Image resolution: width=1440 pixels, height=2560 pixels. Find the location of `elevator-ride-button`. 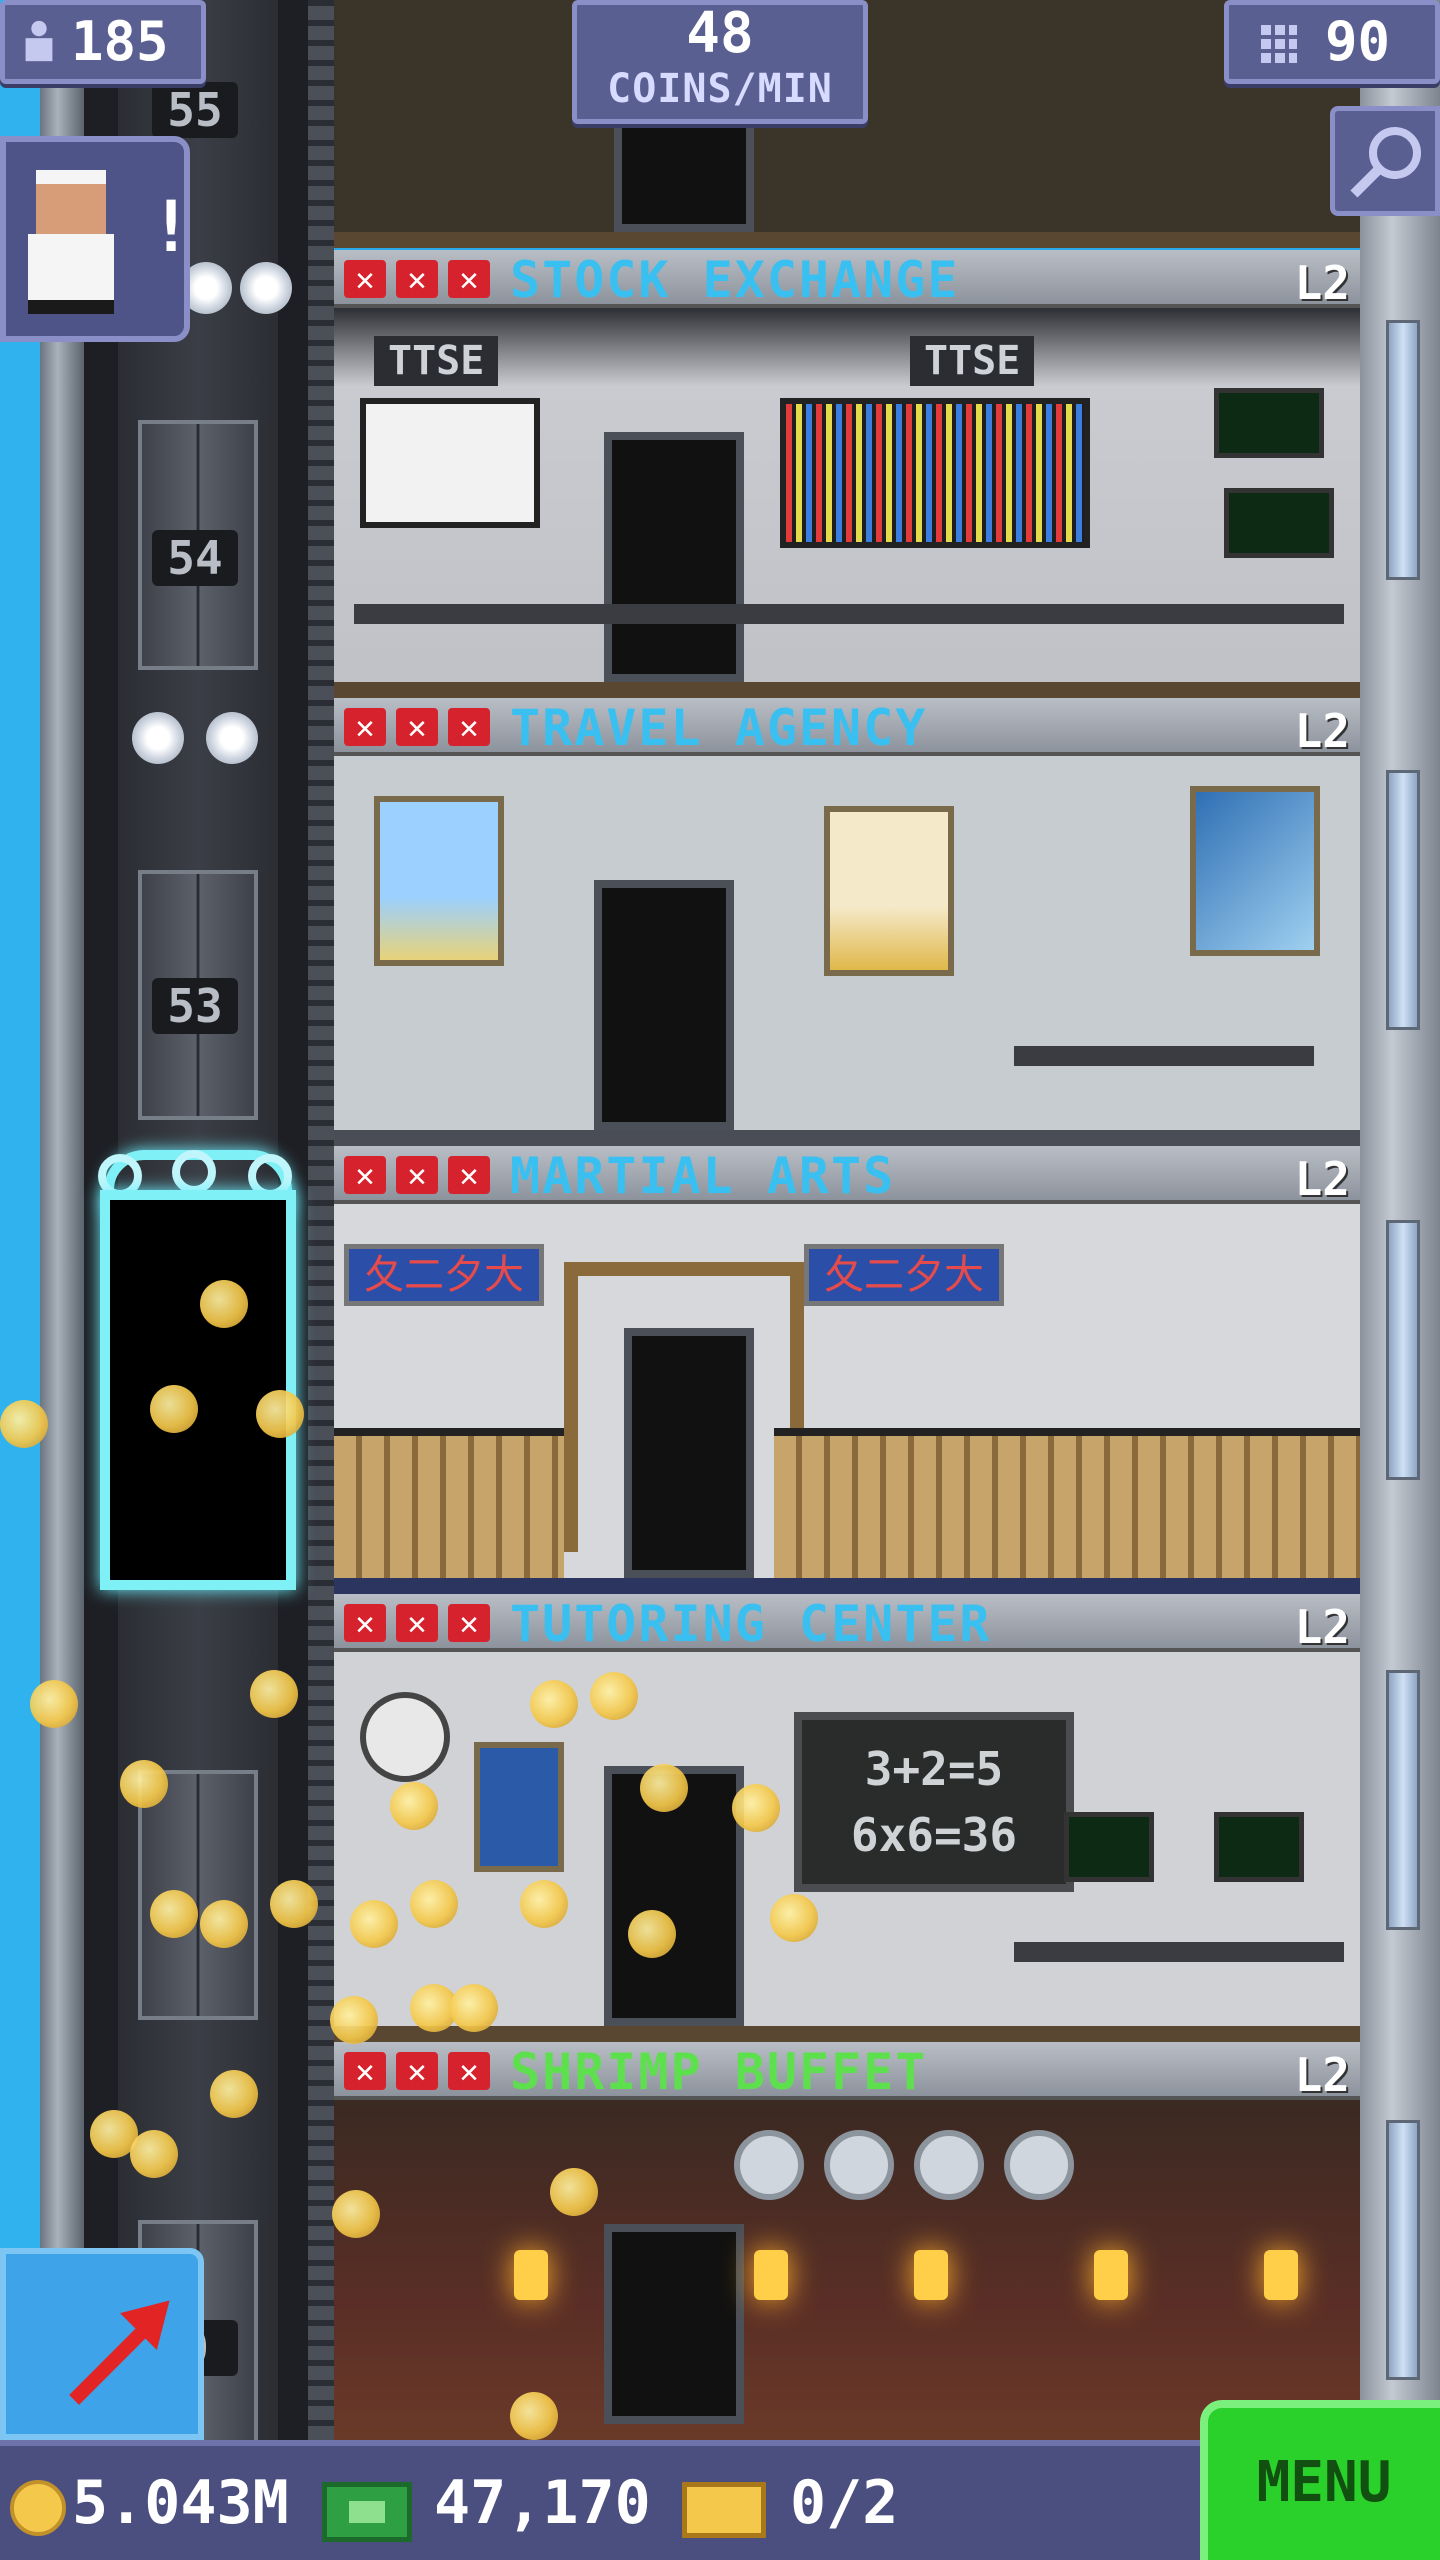

elevator-ride-button is located at coordinates (102, 2344).